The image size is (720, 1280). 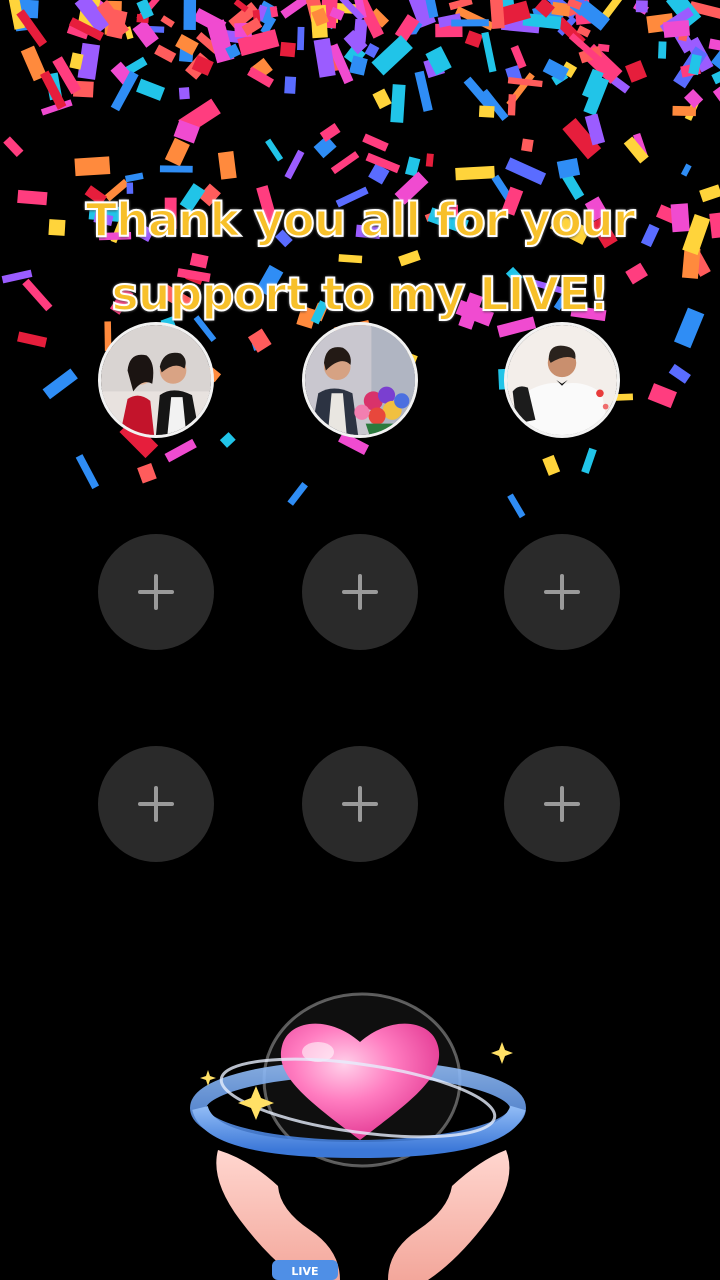 What do you see at coordinates (358, 1136) in the screenshot?
I see `heart-in-hands-icon: LIVE` at bounding box center [358, 1136].